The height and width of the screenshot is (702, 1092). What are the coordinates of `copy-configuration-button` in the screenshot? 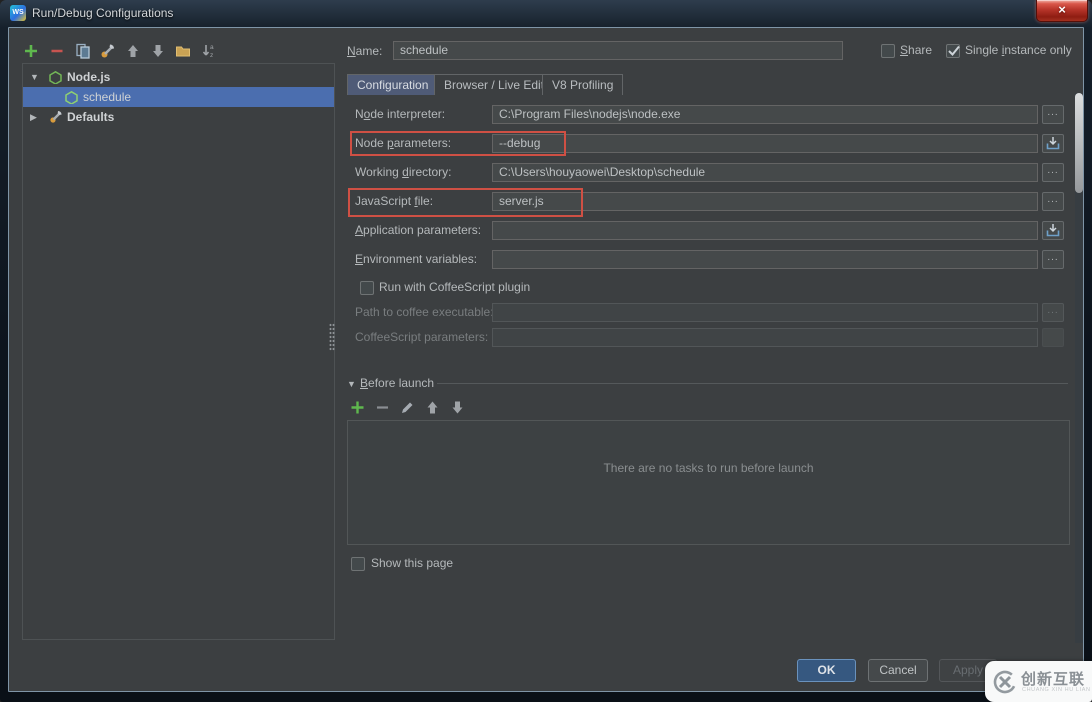 It's located at (83, 51).